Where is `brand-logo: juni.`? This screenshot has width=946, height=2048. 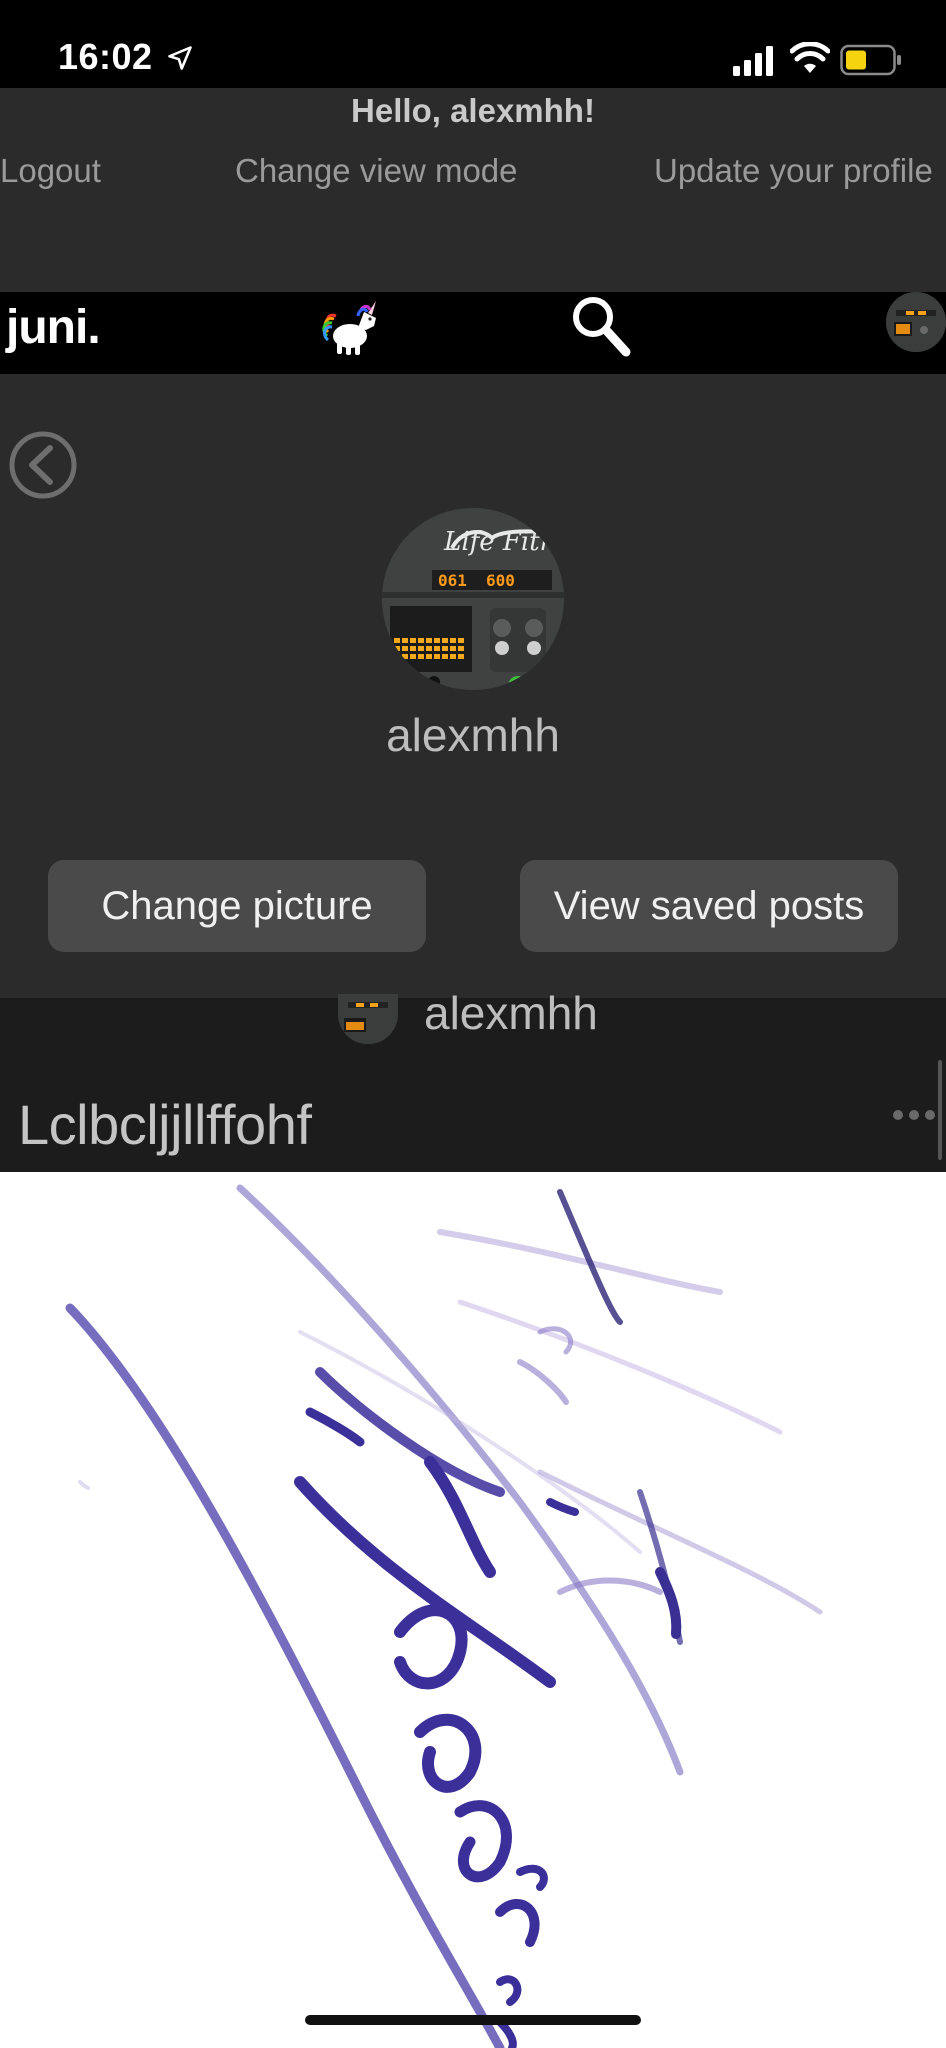
brand-logo: juni. is located at coordinates (53, 327).